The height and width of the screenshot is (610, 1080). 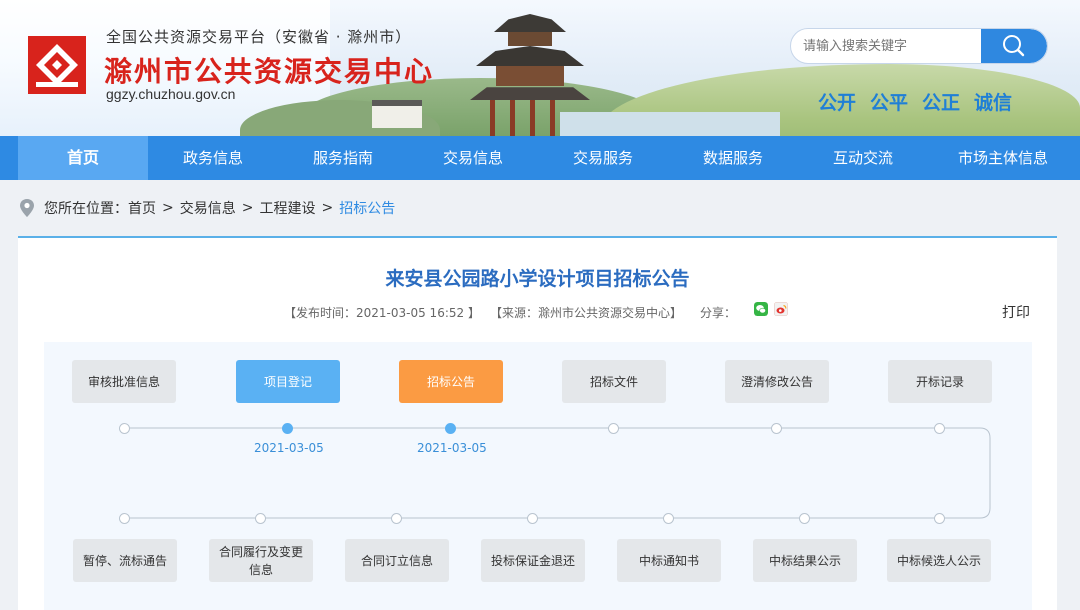 I want to click on wechat-icon, so click(x=761, y=309).